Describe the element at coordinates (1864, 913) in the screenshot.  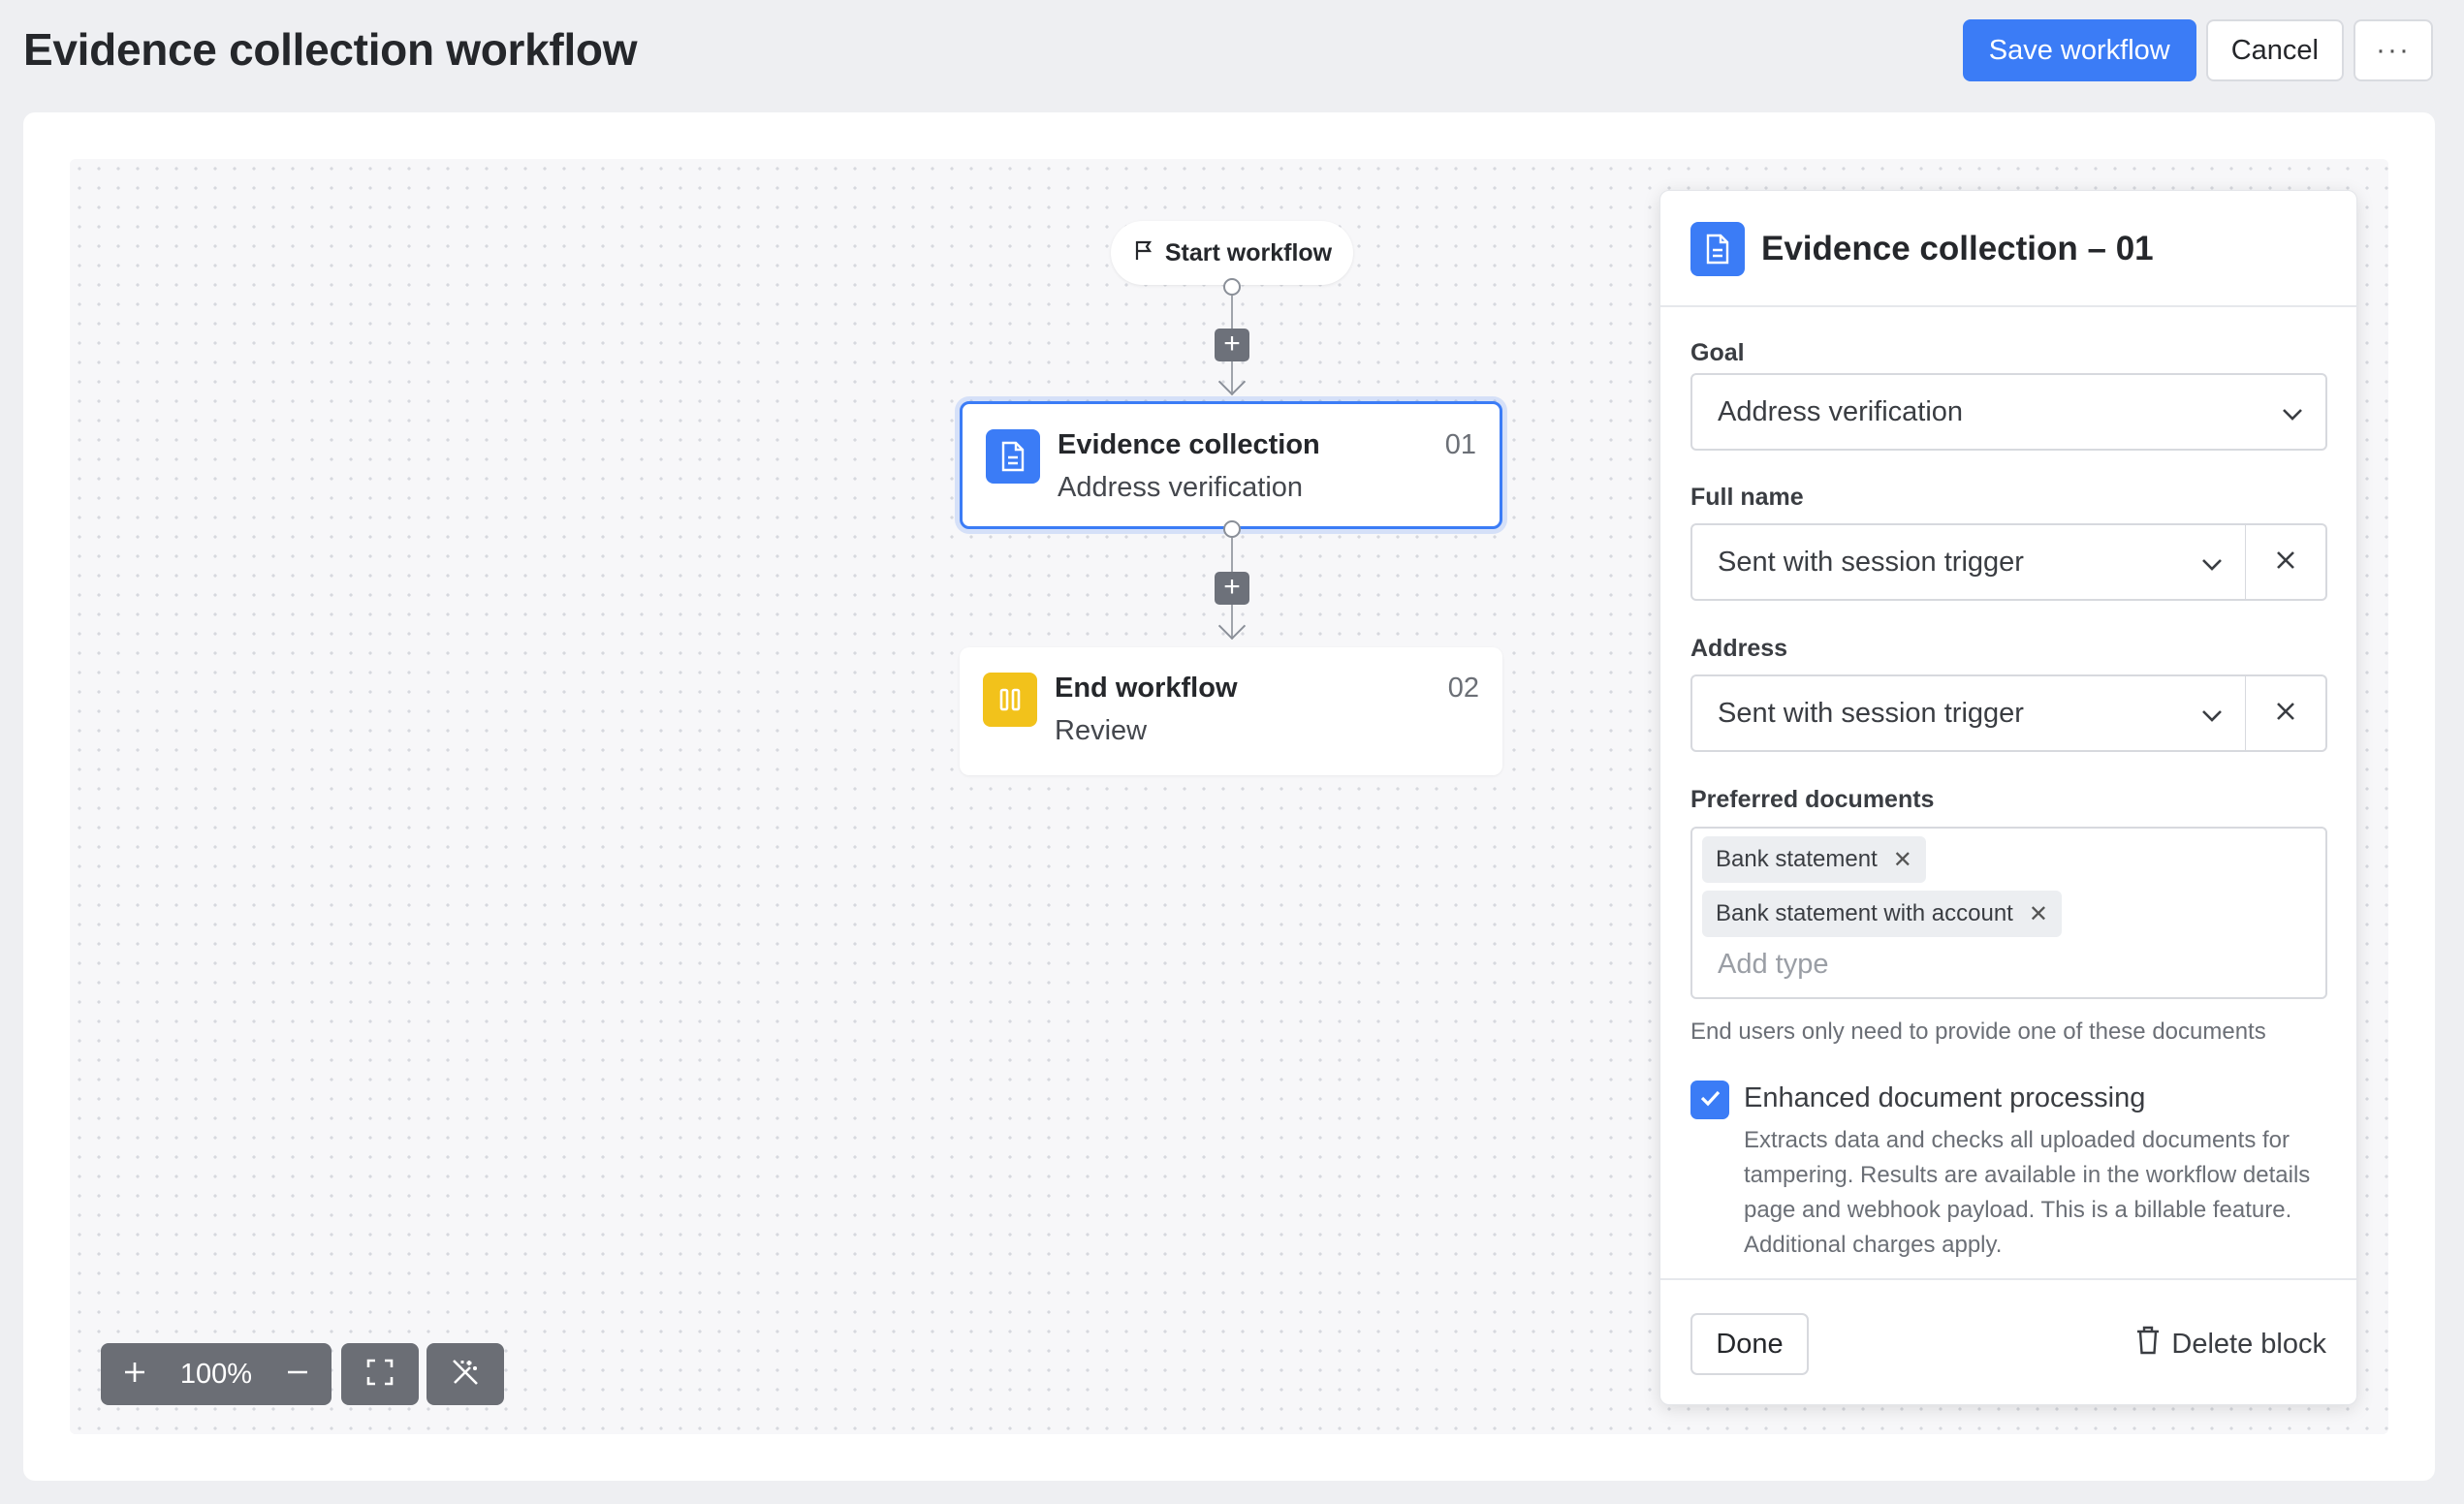
I see `tag-label: Bank statement with account` at that location.